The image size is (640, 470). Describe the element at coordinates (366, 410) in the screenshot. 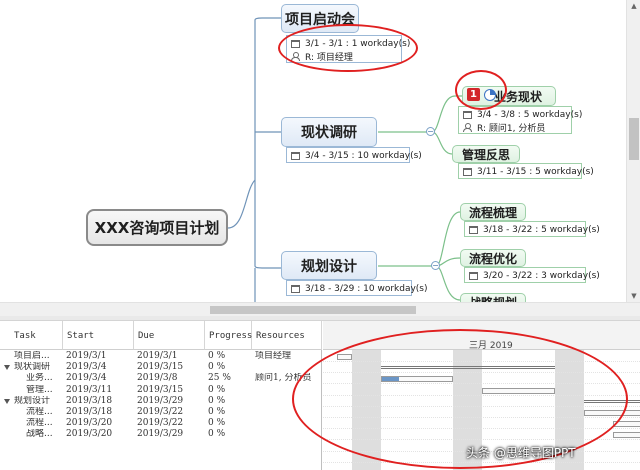

I see `weekend-column` at that location.